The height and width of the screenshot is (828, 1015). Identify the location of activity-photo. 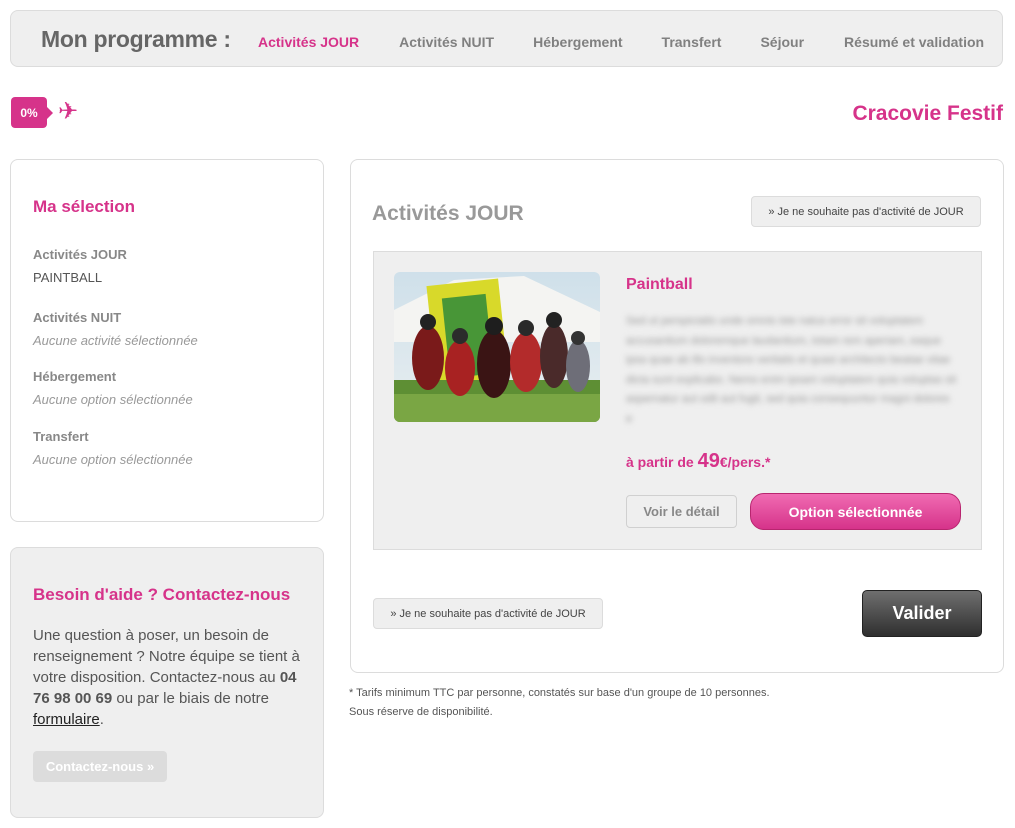
(497, 347).